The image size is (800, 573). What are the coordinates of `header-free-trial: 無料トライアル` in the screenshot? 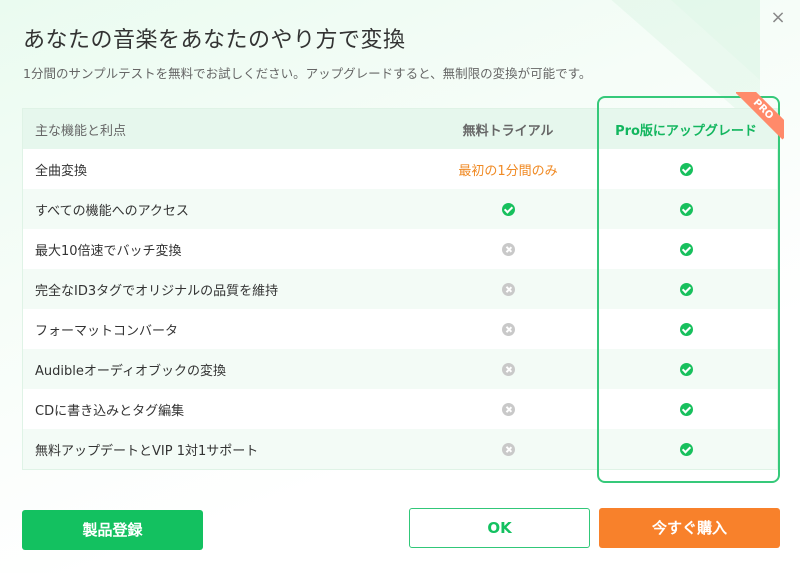 It's located at (508, 131).